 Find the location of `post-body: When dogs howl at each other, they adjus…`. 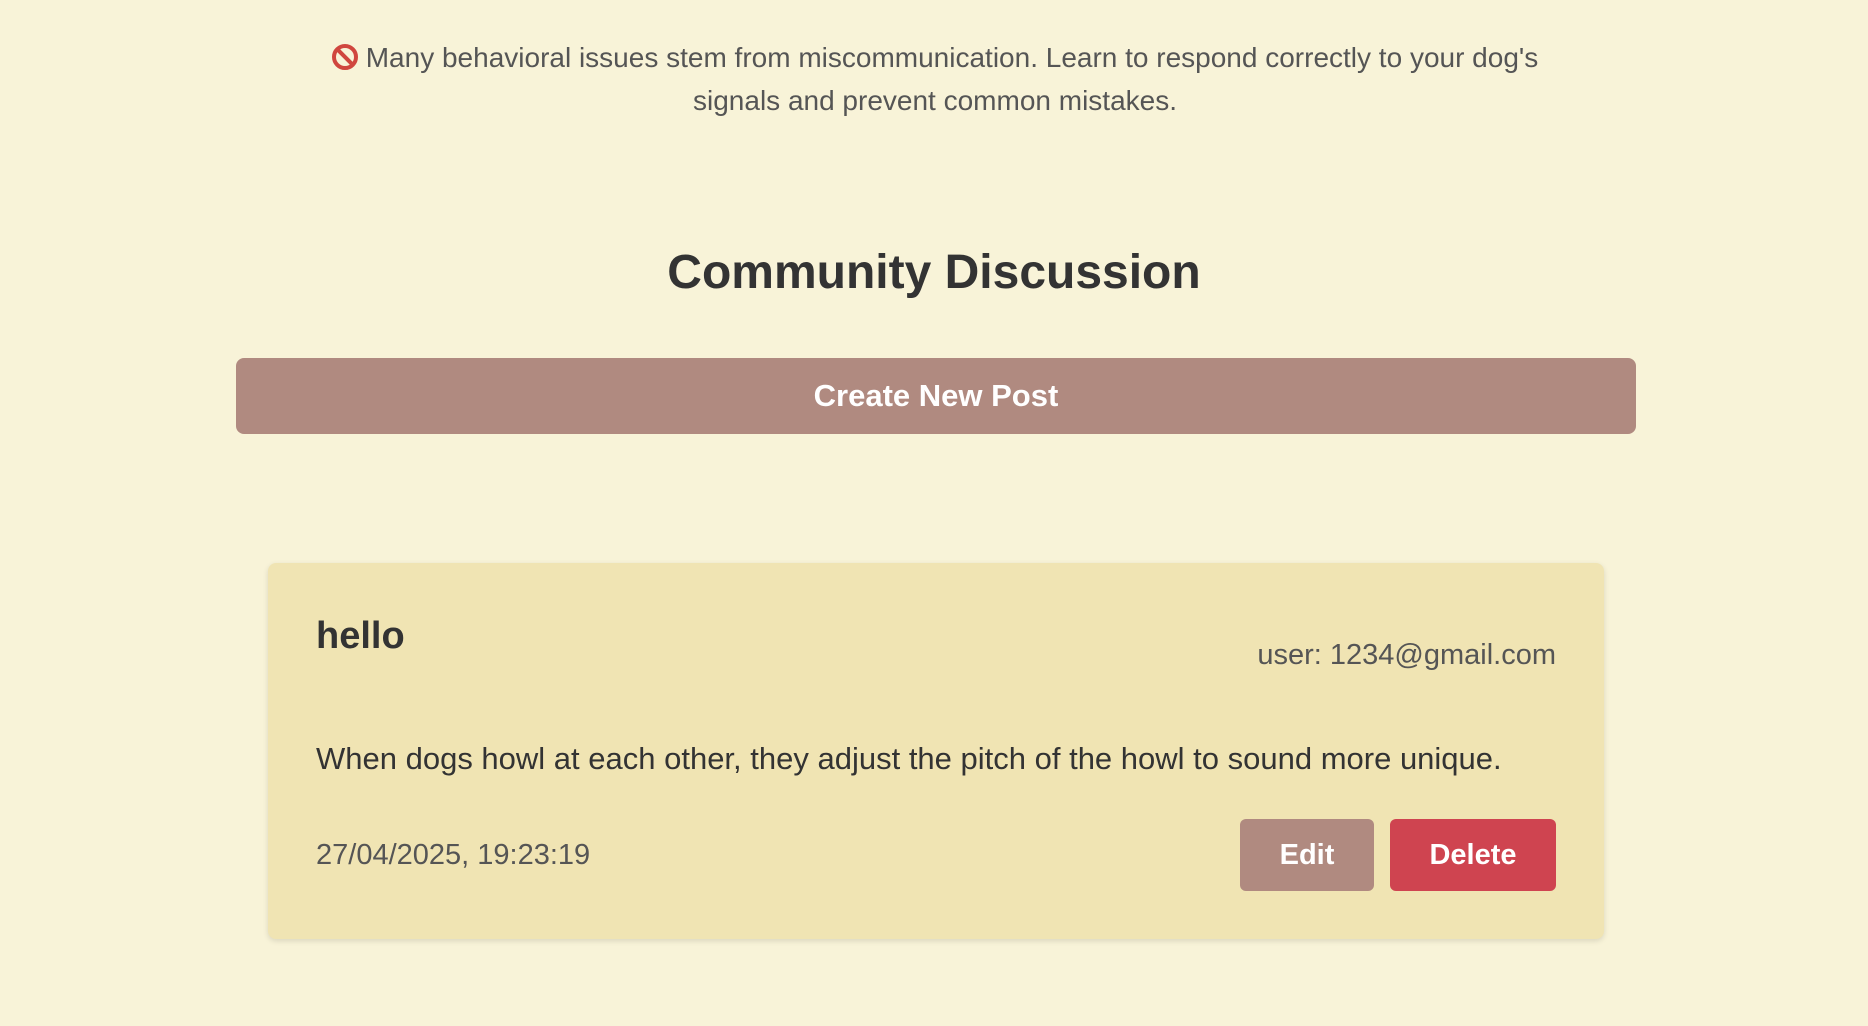

post-body: When dogs howl at each other, they adjus… is located at coordinates (909, 758).